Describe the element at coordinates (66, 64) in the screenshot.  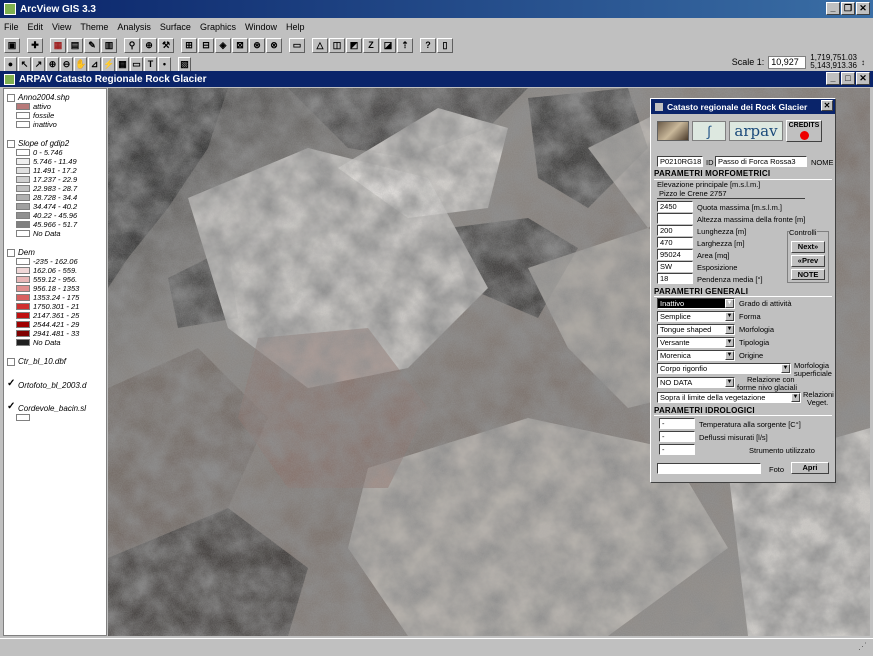
I see `zoom-out-tool-icon: ⊖` at that location.